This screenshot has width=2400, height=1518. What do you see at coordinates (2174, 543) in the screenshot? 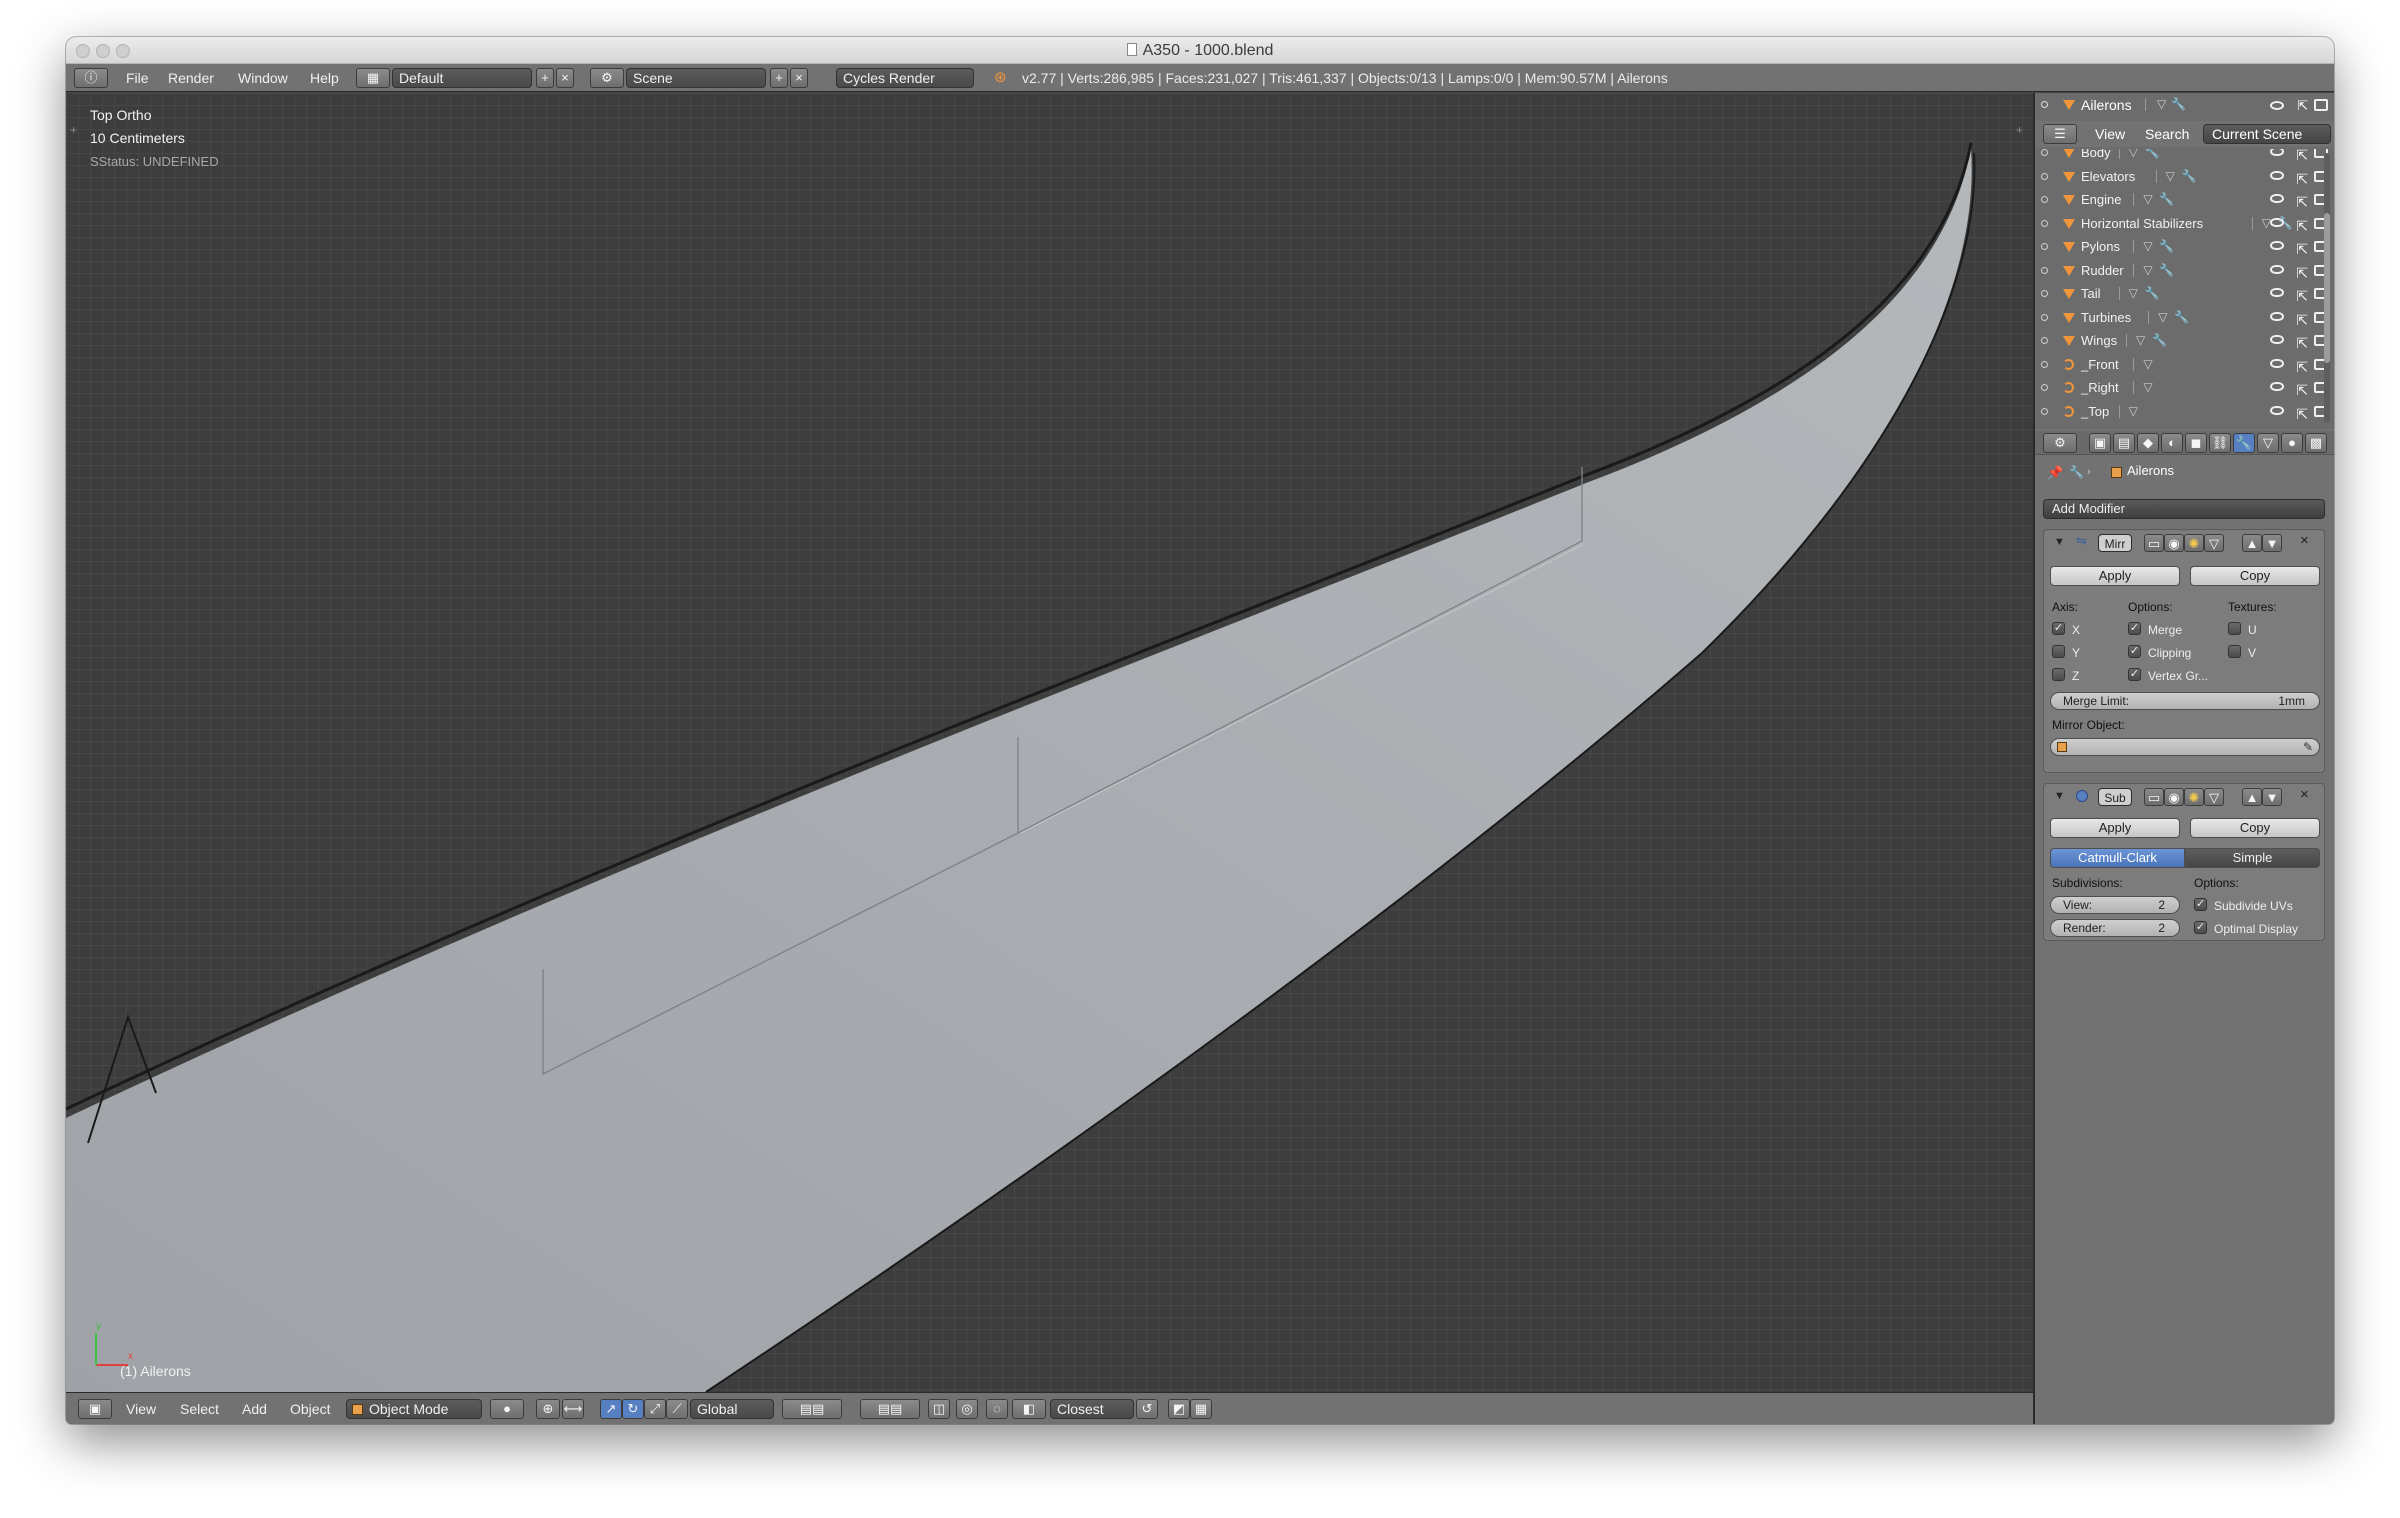
I see `mirror-realtime-icon: ◉` at bounding box center [2174, 543].